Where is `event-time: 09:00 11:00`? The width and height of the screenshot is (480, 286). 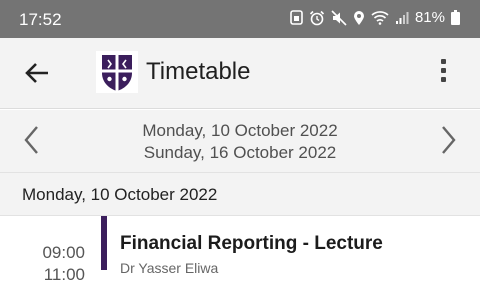 event-time: 09:00 11:00 is located at coordinates (63, 264).